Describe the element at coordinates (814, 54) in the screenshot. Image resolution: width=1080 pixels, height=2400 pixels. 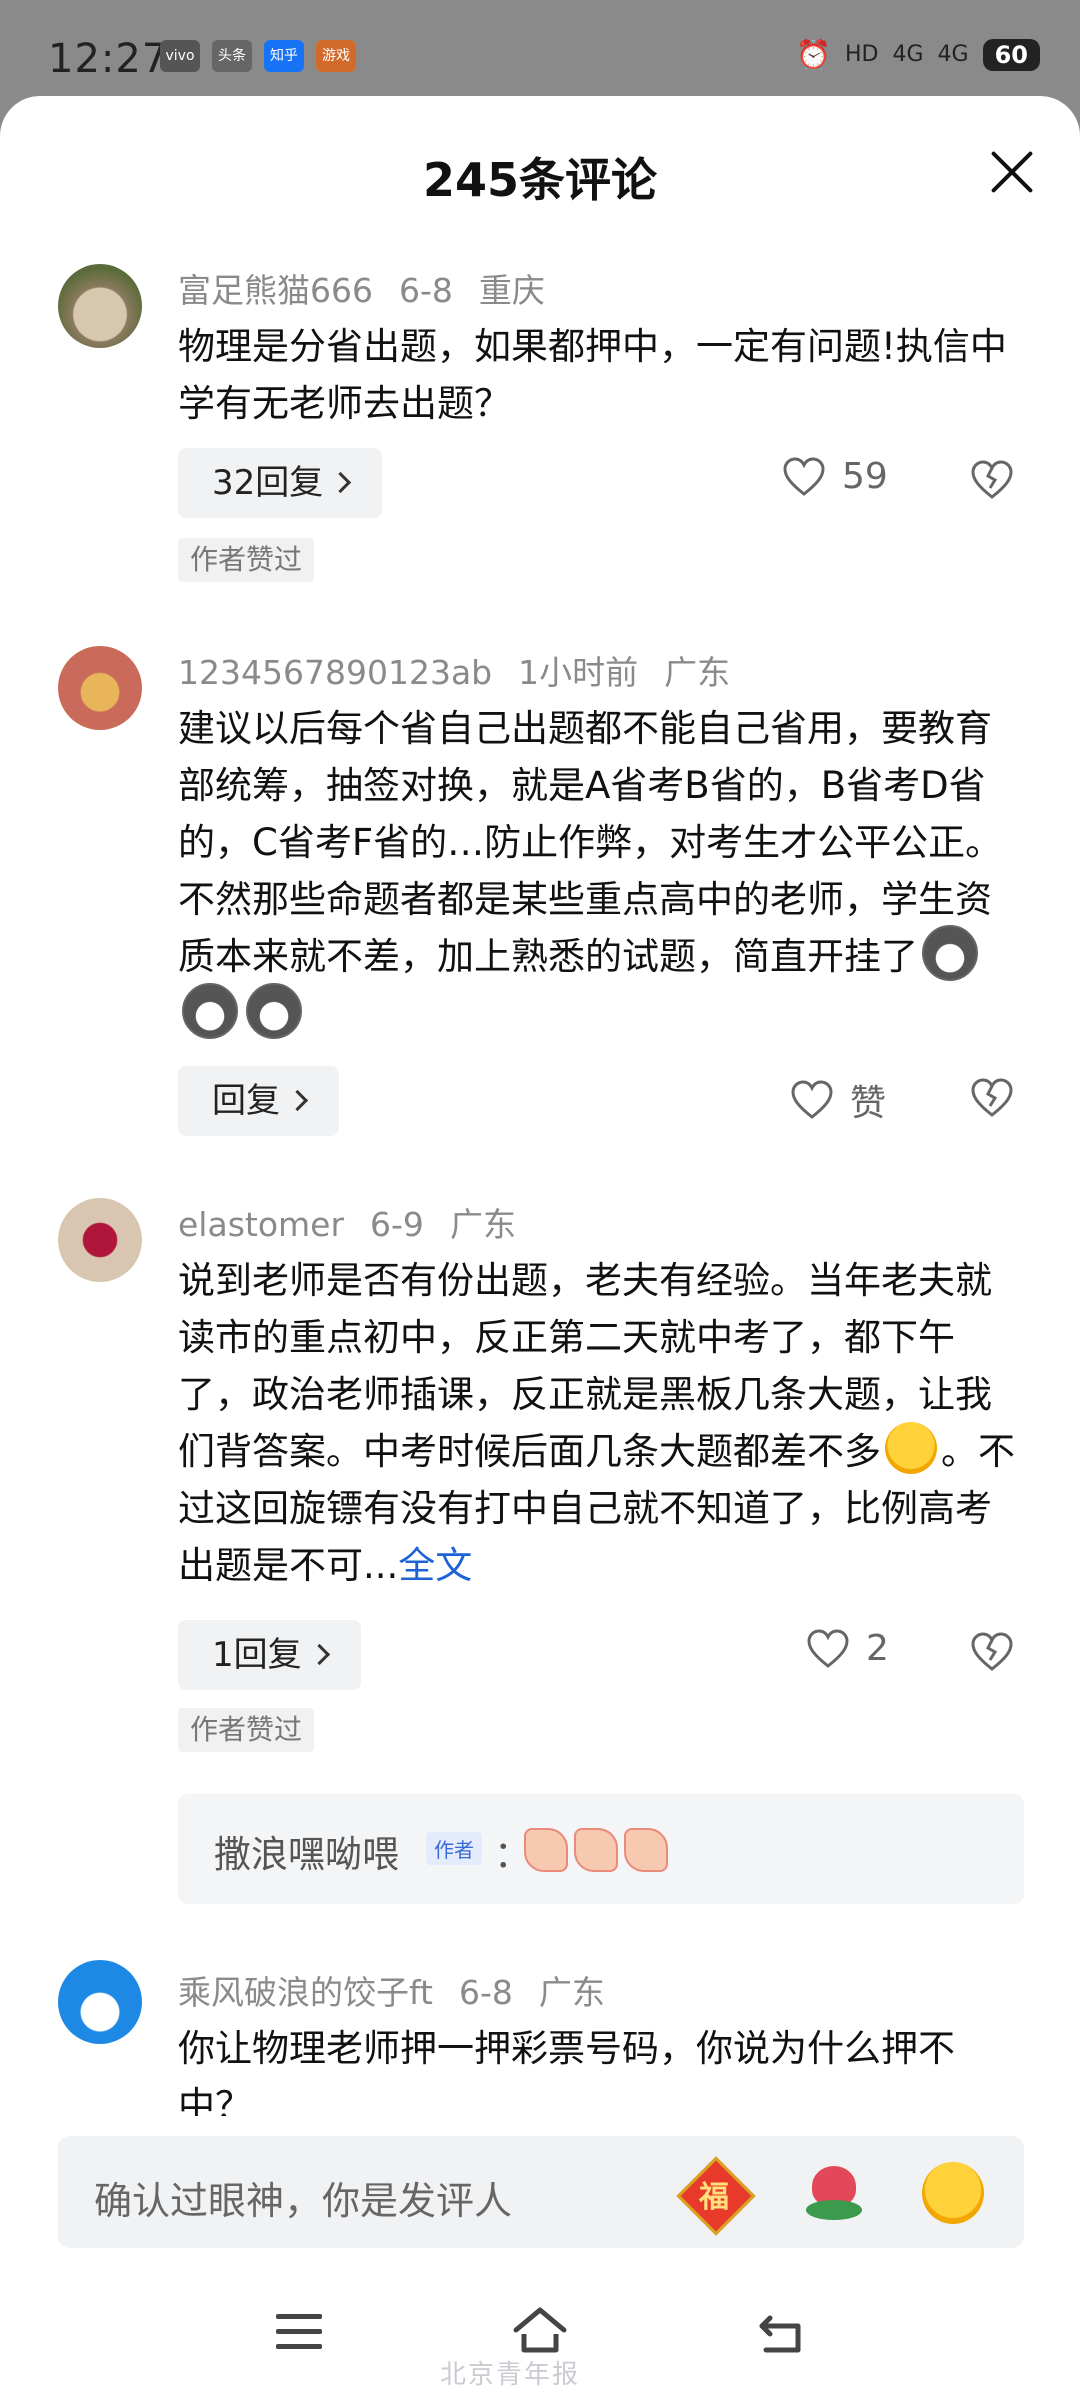
I see `alarm-icon: ⏰` at that location.